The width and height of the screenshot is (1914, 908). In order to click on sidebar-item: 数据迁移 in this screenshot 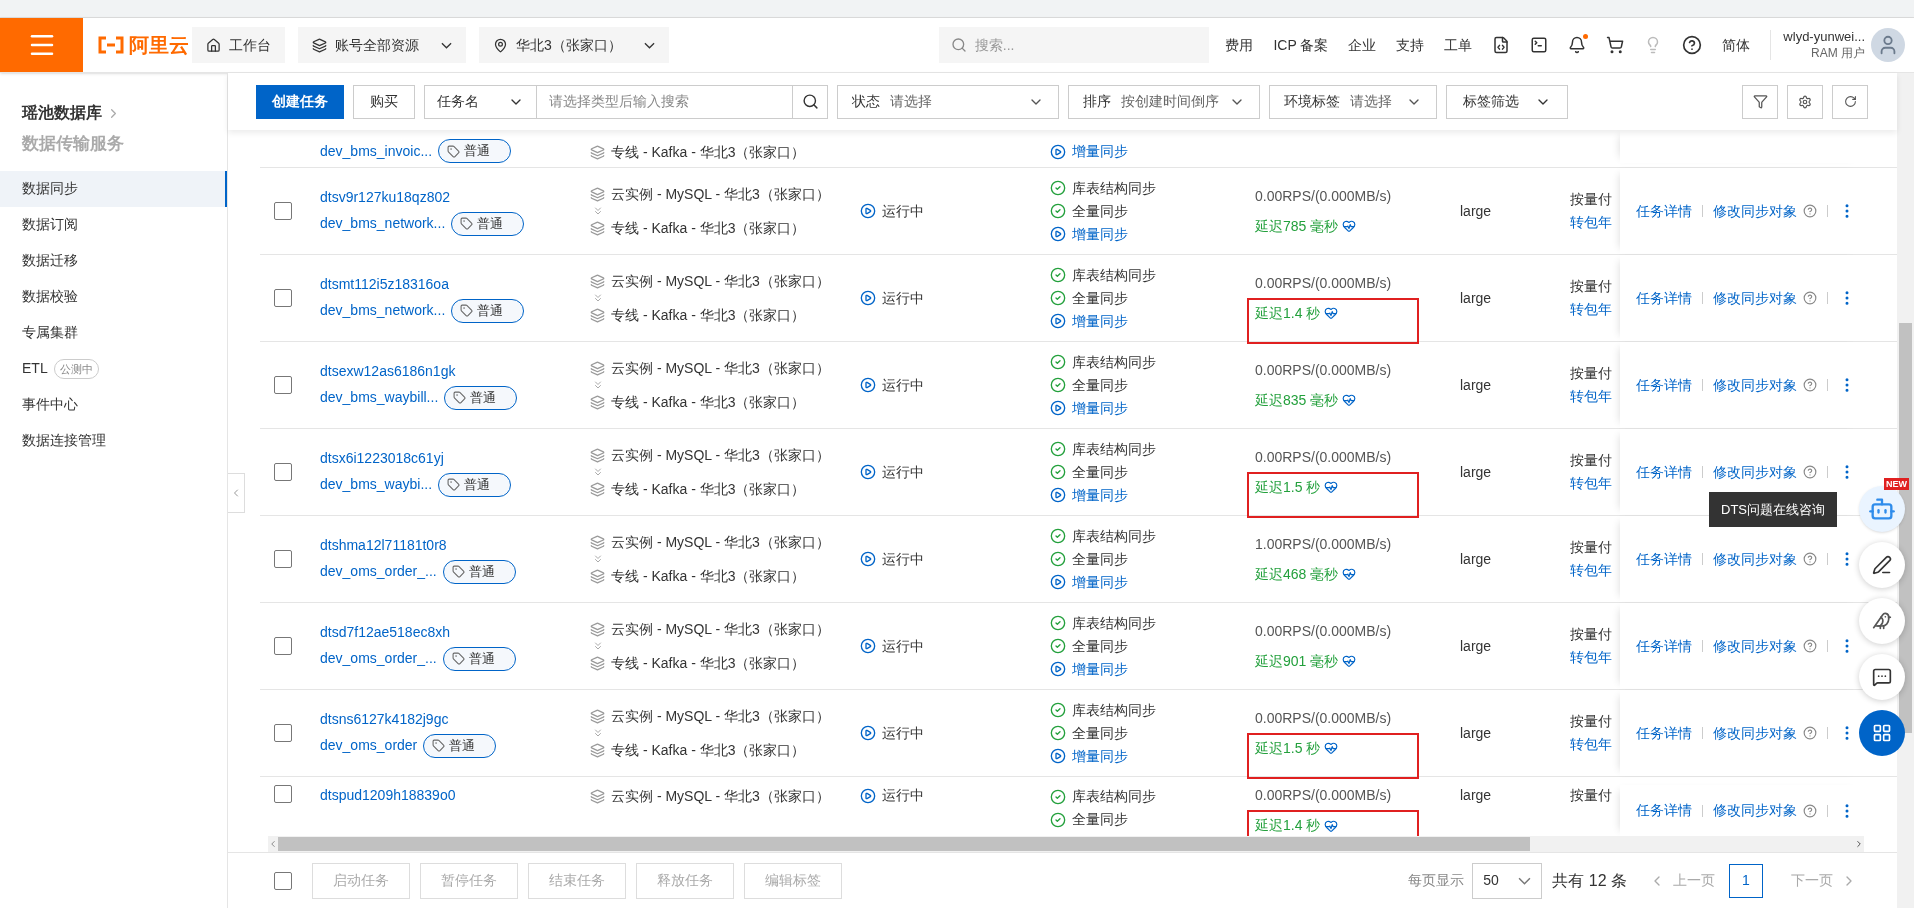, I will do `click(113, 260)`.